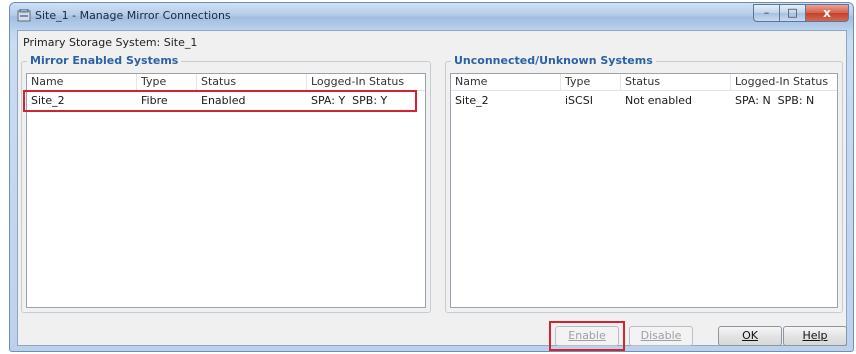 The width and height of the screenshot is (856, 354). Describe the element at coordinates (431, 16) in the screenshot. I see `title-bar: Site_1 - Manage Mirror Connections – □ x` at that location.